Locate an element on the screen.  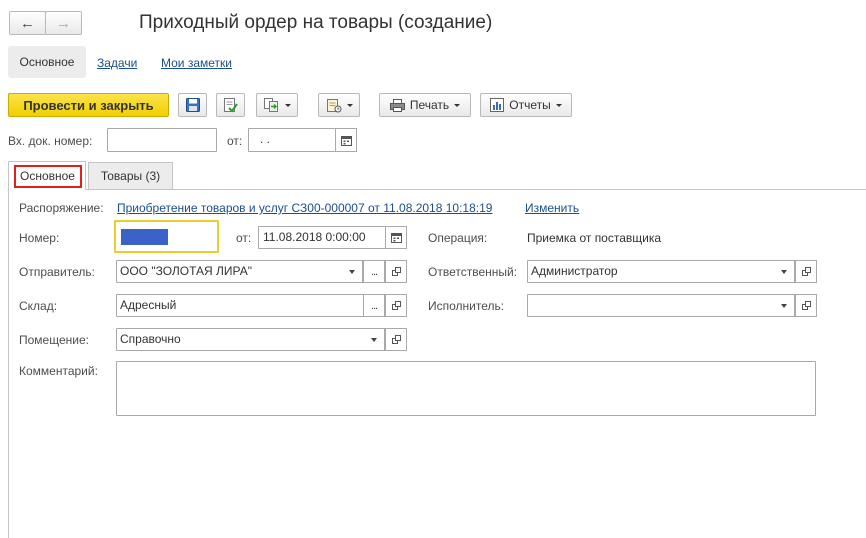
incoming-number-input-text is located at coordinates (162, 140).